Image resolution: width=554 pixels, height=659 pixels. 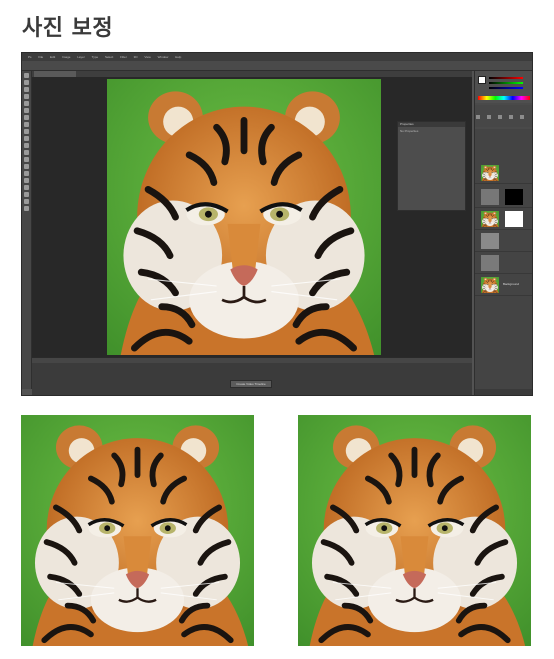 I want to click on dodge-tool-icon, so click(x=26, y=166).